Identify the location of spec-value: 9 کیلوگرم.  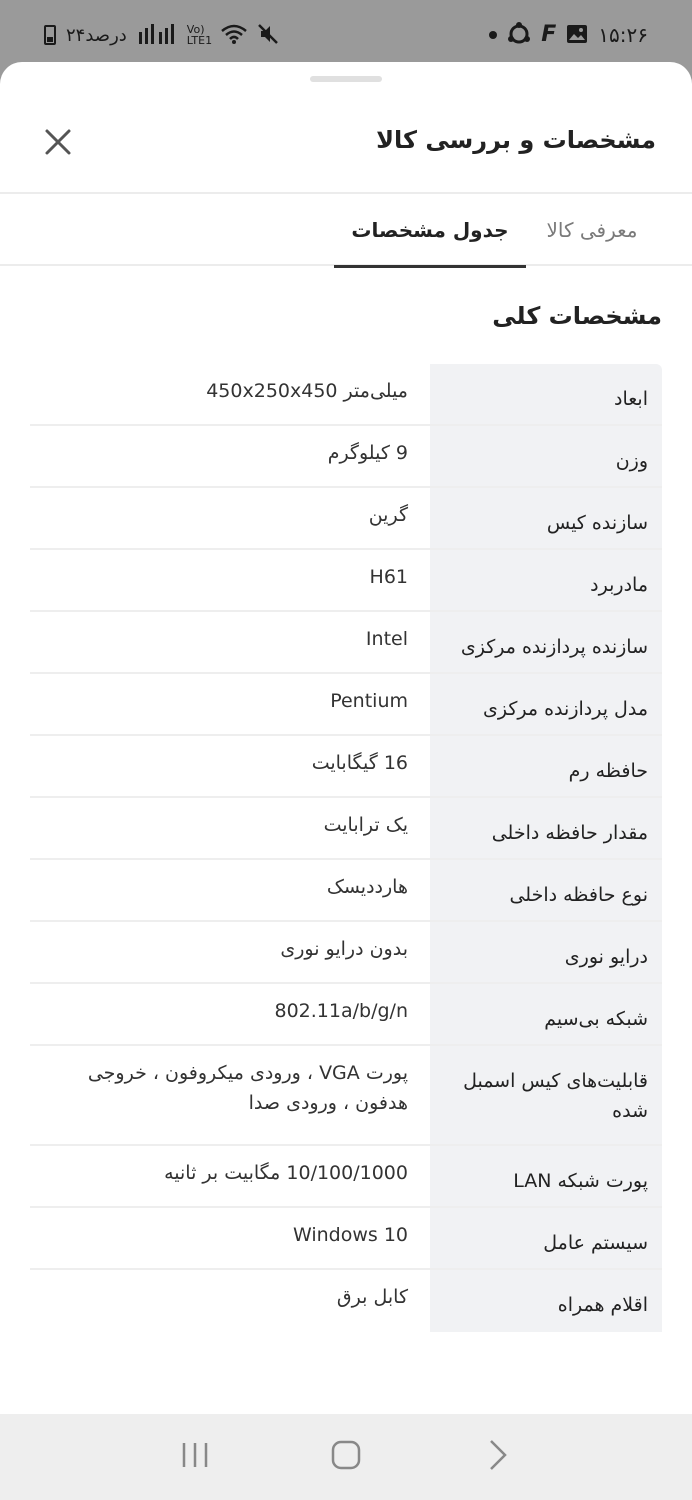
(367, 453).